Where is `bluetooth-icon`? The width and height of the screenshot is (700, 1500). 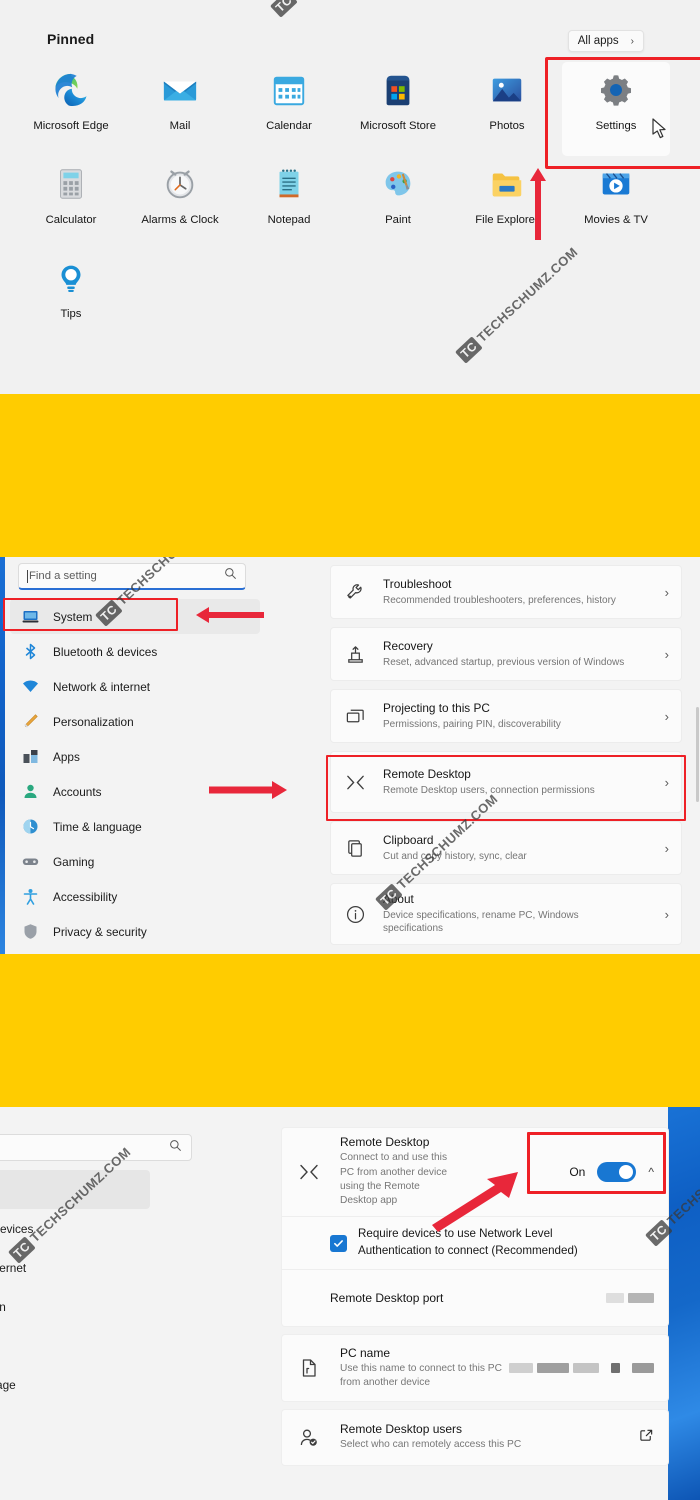
bluetooth-icon is located at coordinates (30, 651).